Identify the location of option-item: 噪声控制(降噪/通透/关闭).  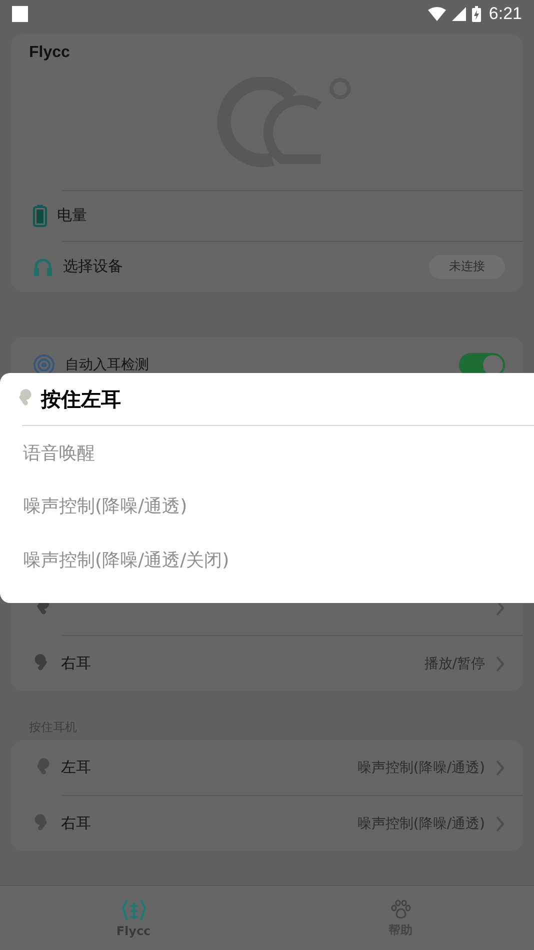
(267, 559).